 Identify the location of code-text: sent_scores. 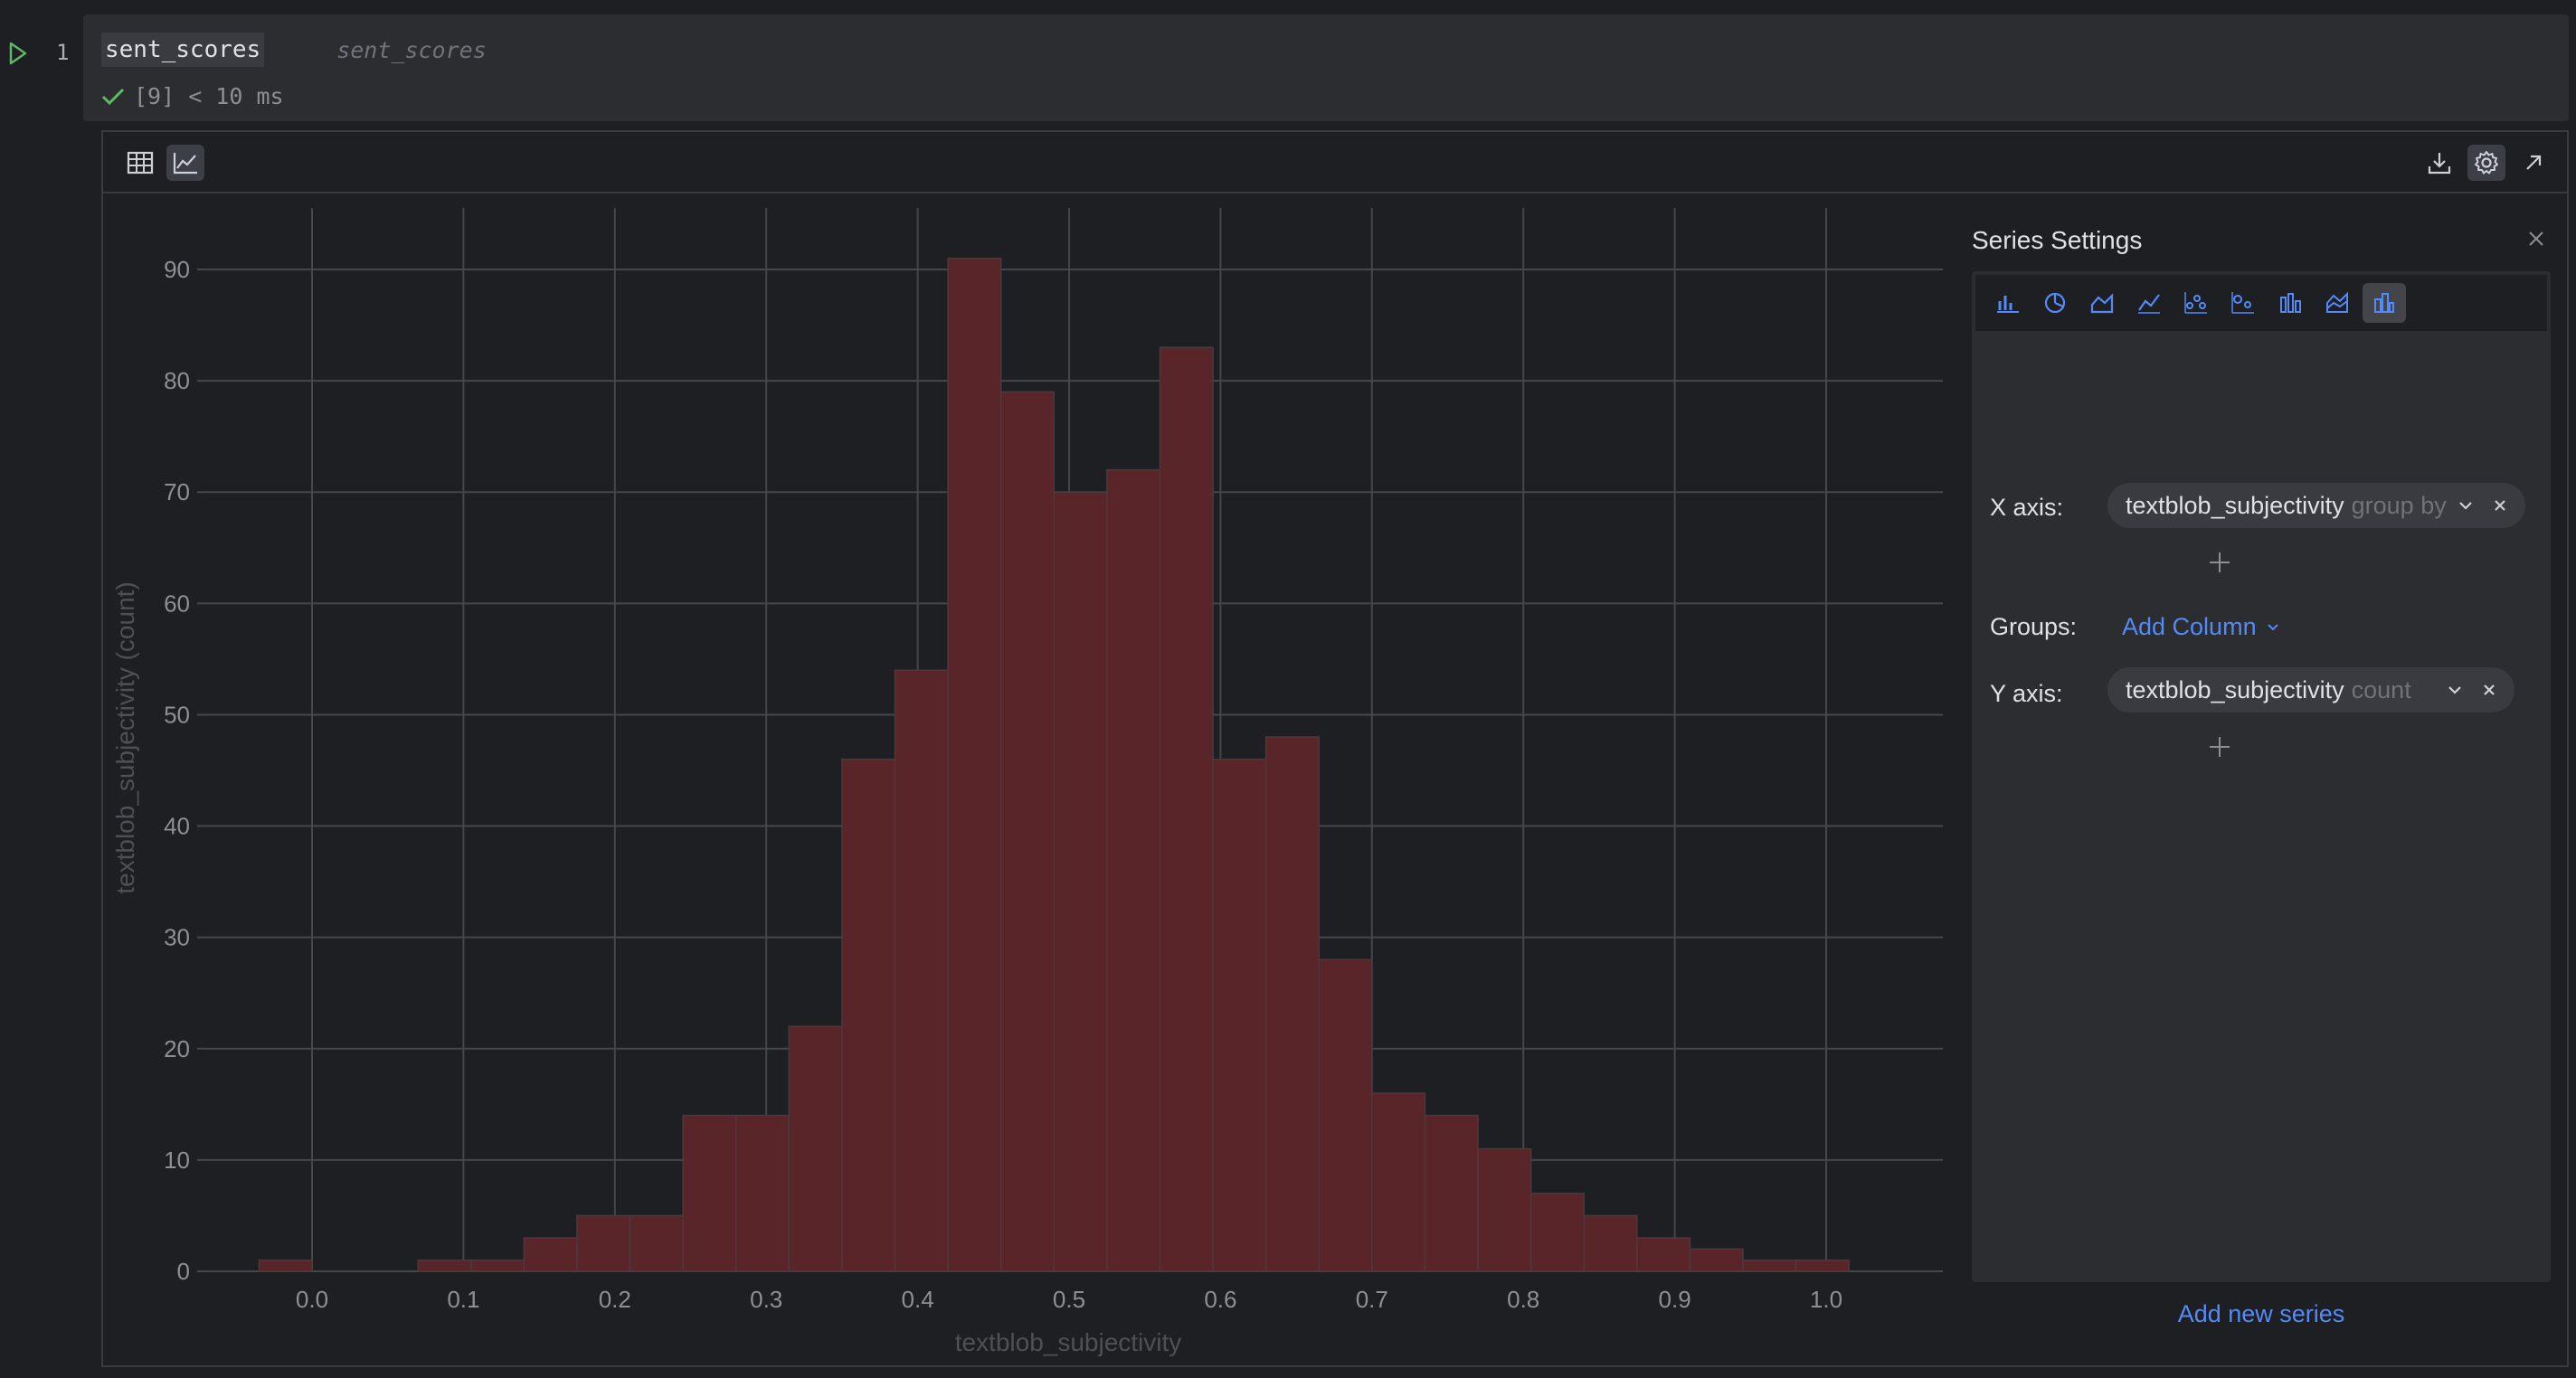
(183, 50).